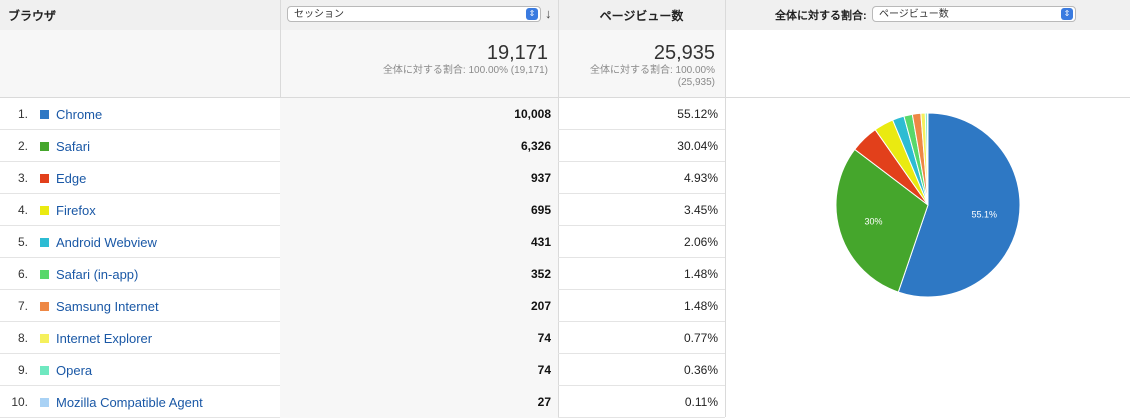 This screenshot has height=418, width=1130. Describe the element at coordinates (540, 210) in the screenshot. I see `sessions-value: 695` at that location.